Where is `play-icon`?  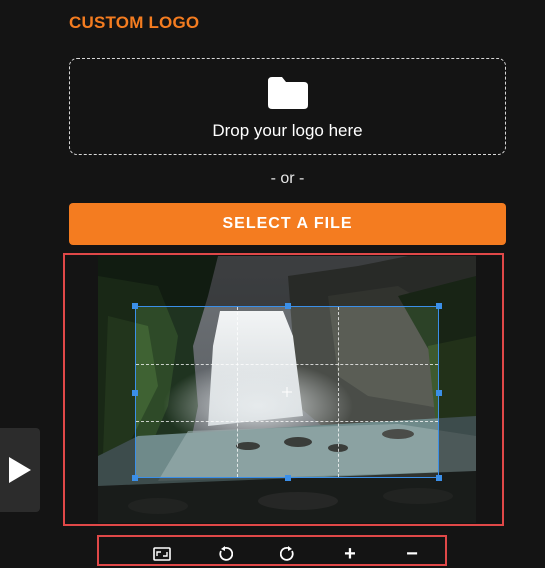 play-icon is located at coordinates (20, 470).